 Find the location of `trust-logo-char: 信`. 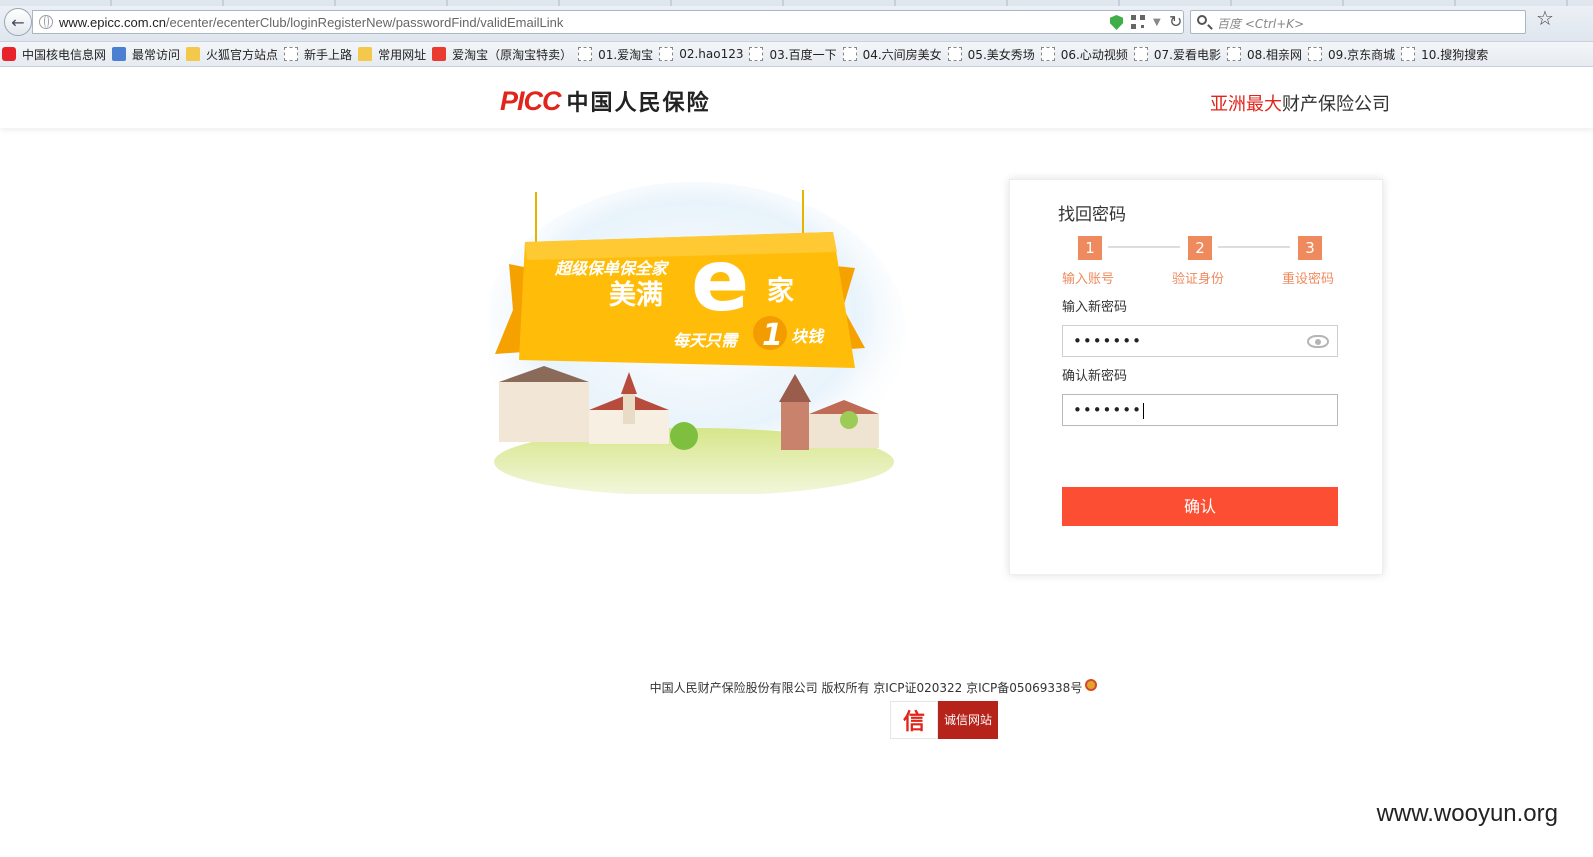

trust-logo-char: 信 is located at coordinates (913, 722).